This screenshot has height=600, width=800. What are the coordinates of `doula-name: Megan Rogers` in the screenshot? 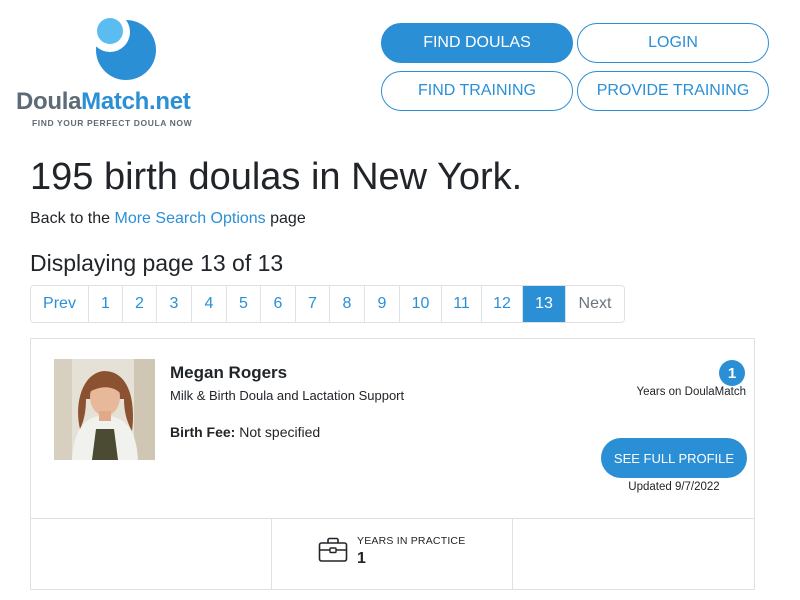 It's located at (228, 373).